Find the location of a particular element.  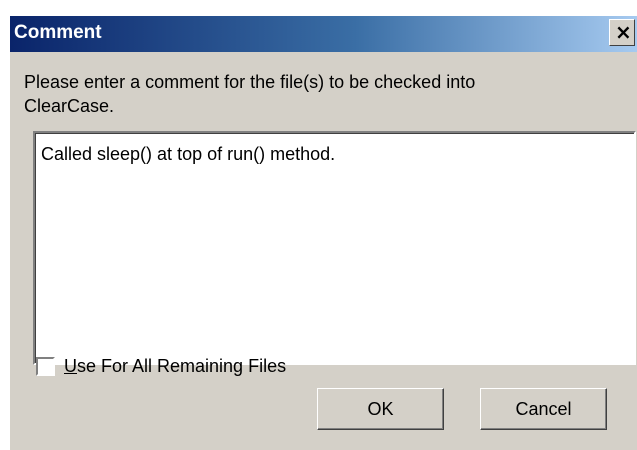

prompt-line-2: ClearCase. is located at coordinates (69, 106).